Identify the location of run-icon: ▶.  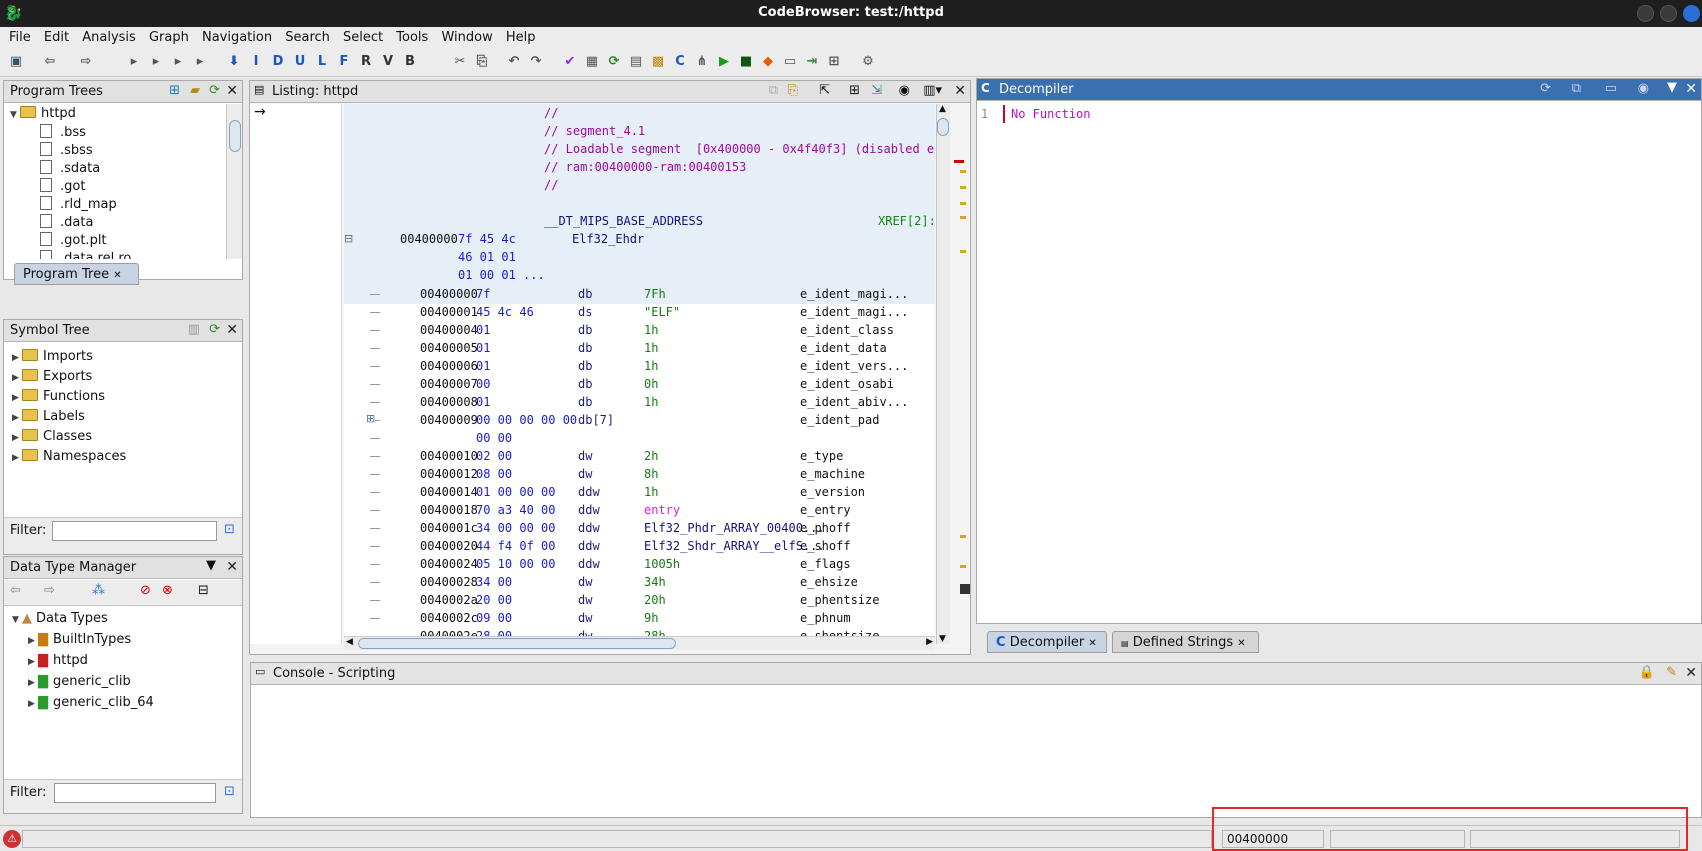
(724, 62).